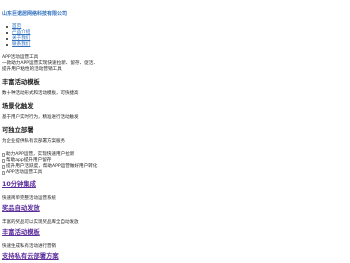  I want to click on section-heading-link: 丰富活动模板, so click(152, 233).